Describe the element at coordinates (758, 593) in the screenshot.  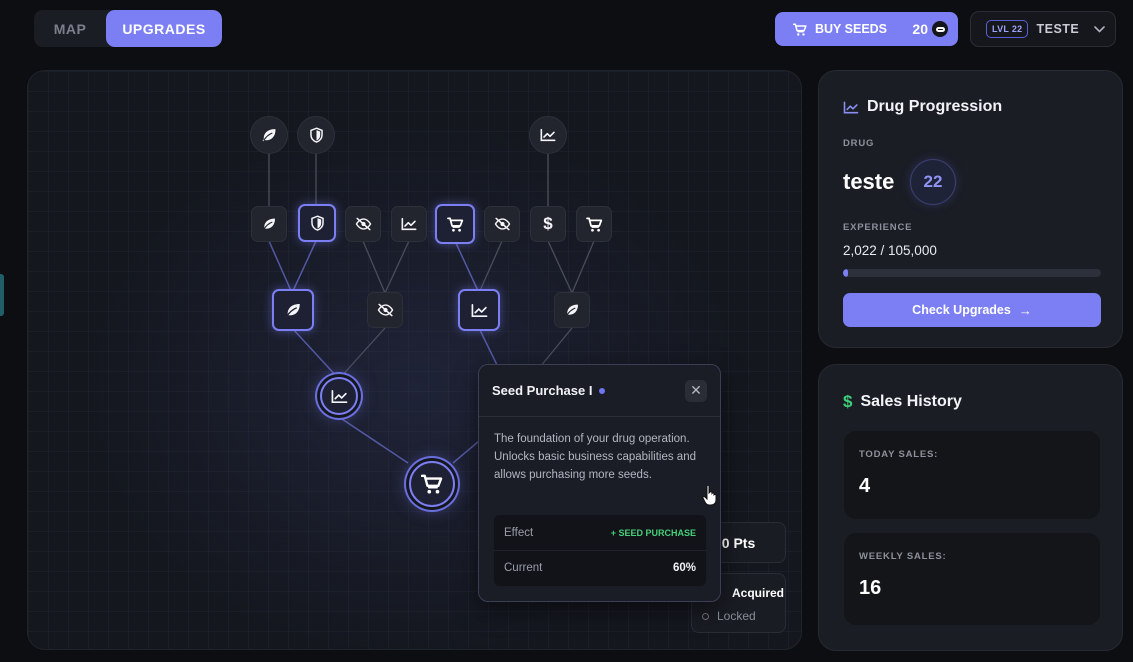
I see `legend-acquired: Acquired` at that location.